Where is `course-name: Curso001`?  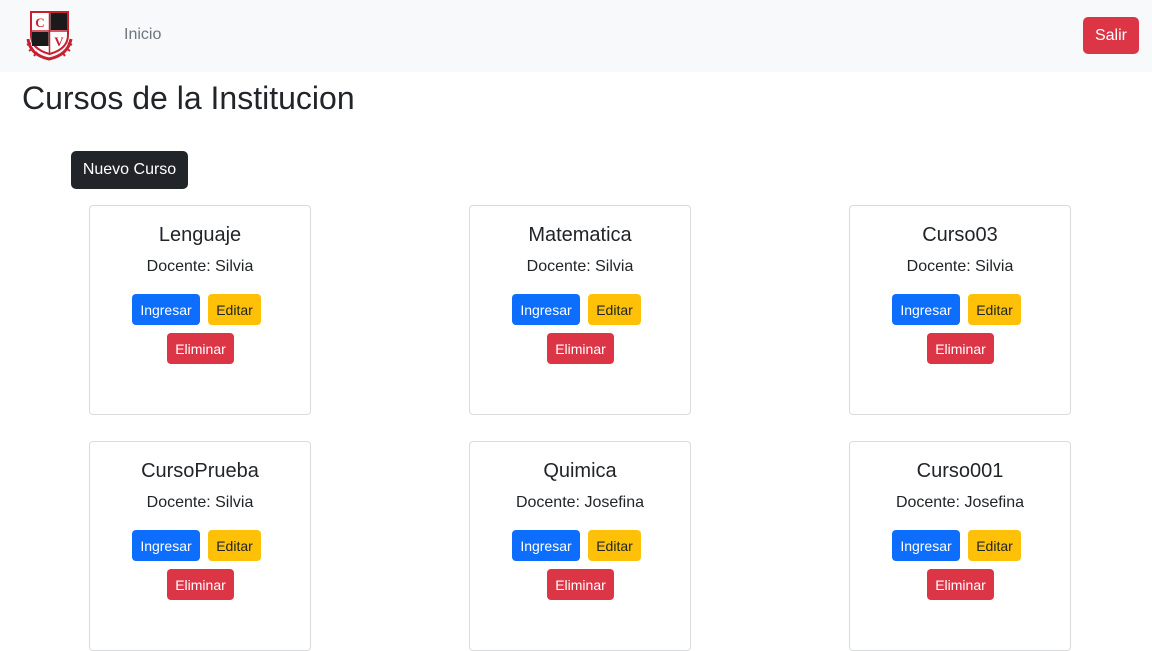 course-name: Curso001 is located at coordinates (960, 471).